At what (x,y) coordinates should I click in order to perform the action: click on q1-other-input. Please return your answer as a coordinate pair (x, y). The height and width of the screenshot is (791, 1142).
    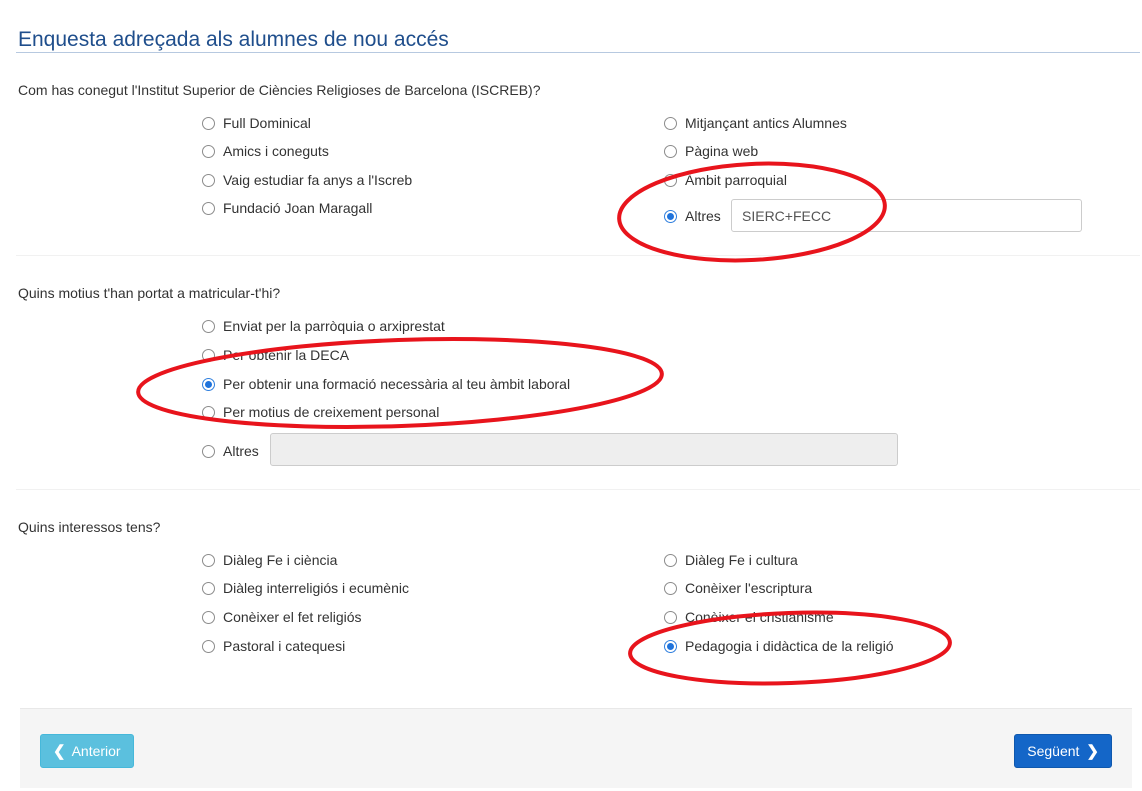
    Looking at the image, I should click on (906, 215).